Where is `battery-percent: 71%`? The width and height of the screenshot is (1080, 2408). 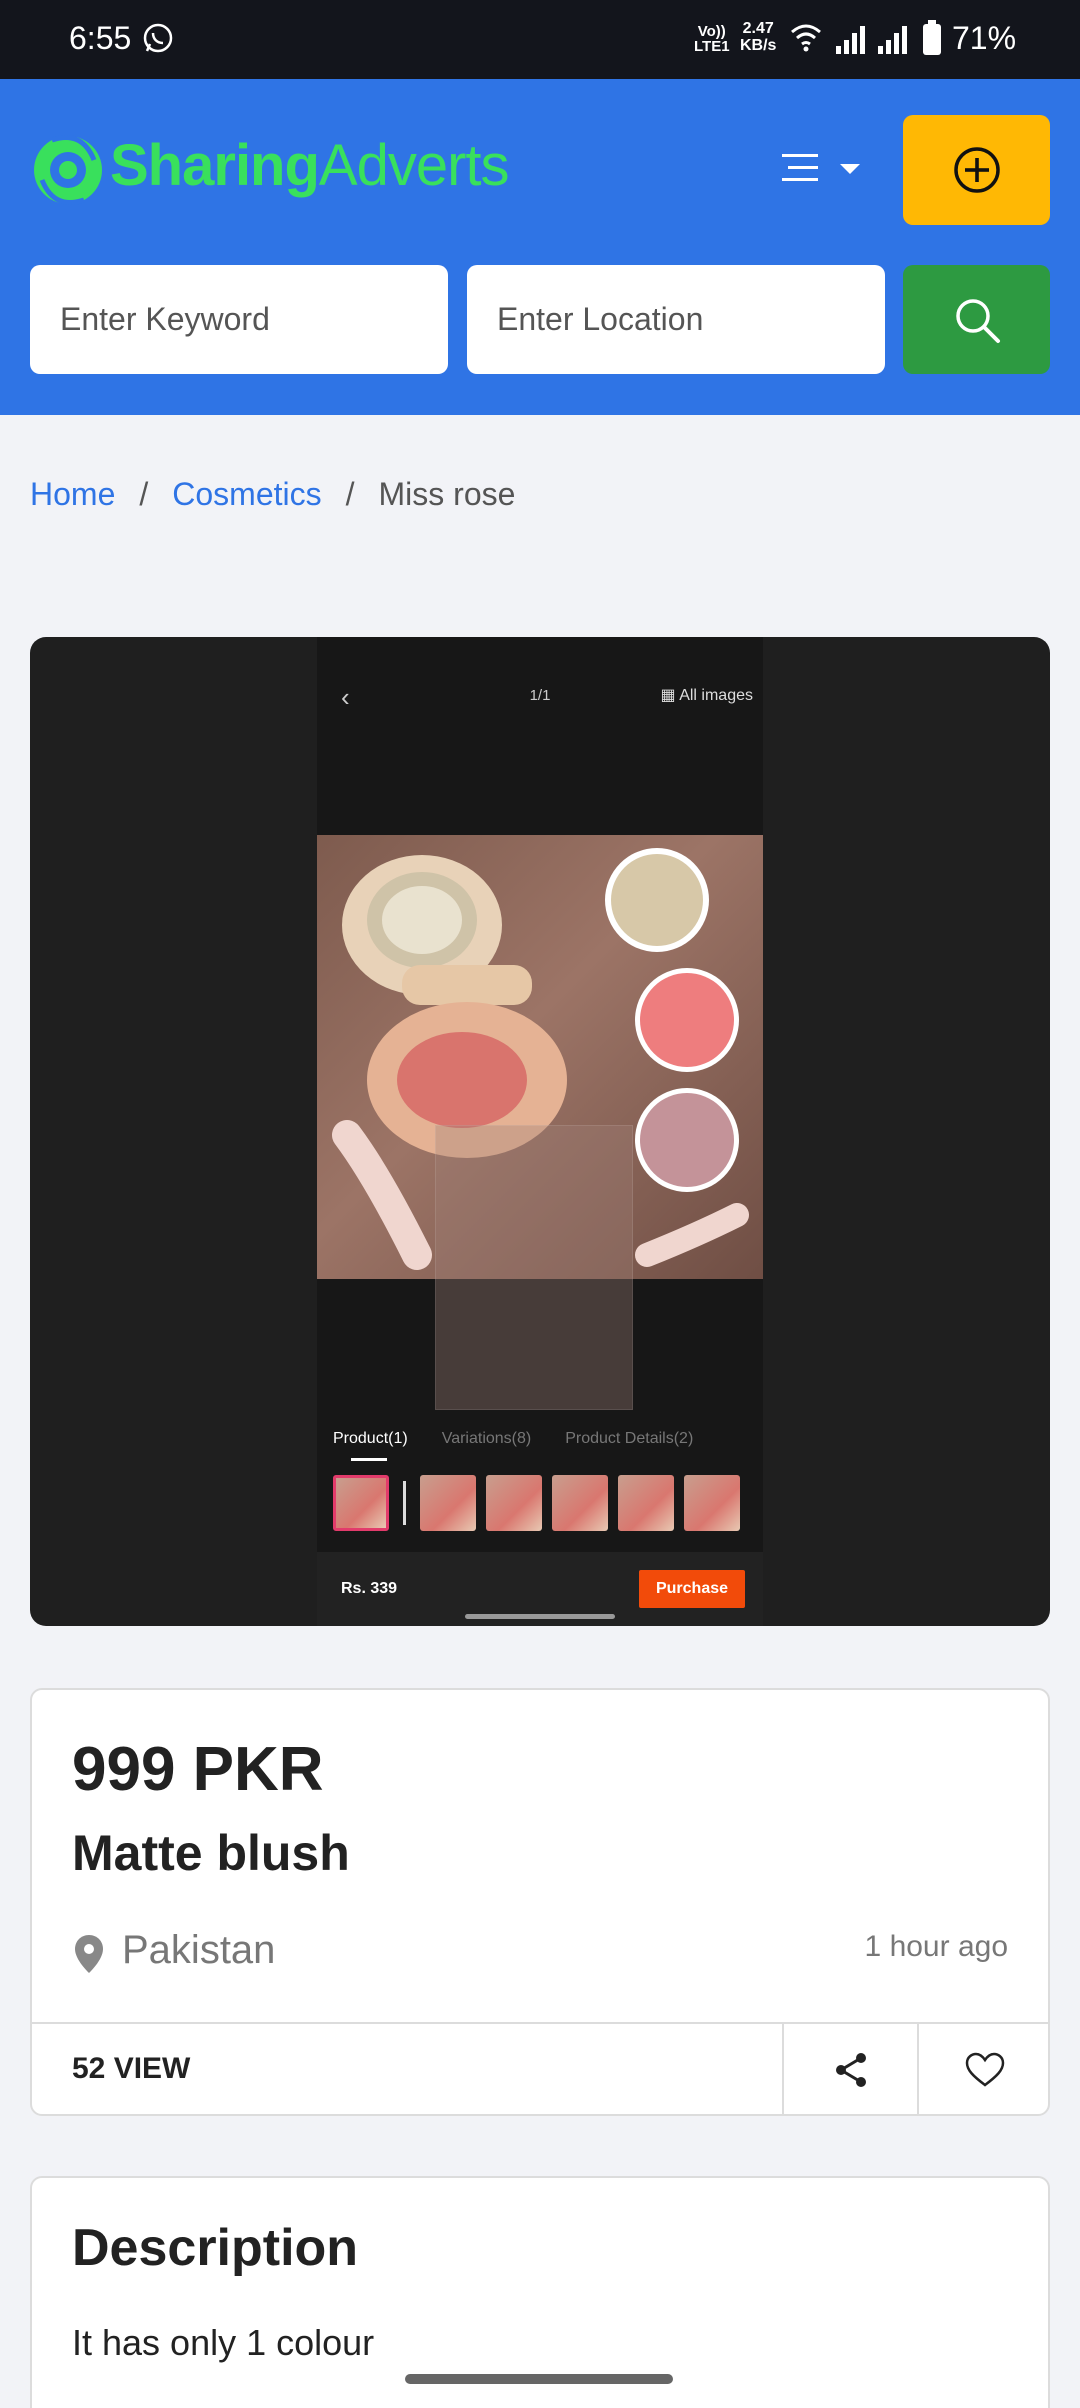 battery-percent: 71% is located at coordinates (984, 38).